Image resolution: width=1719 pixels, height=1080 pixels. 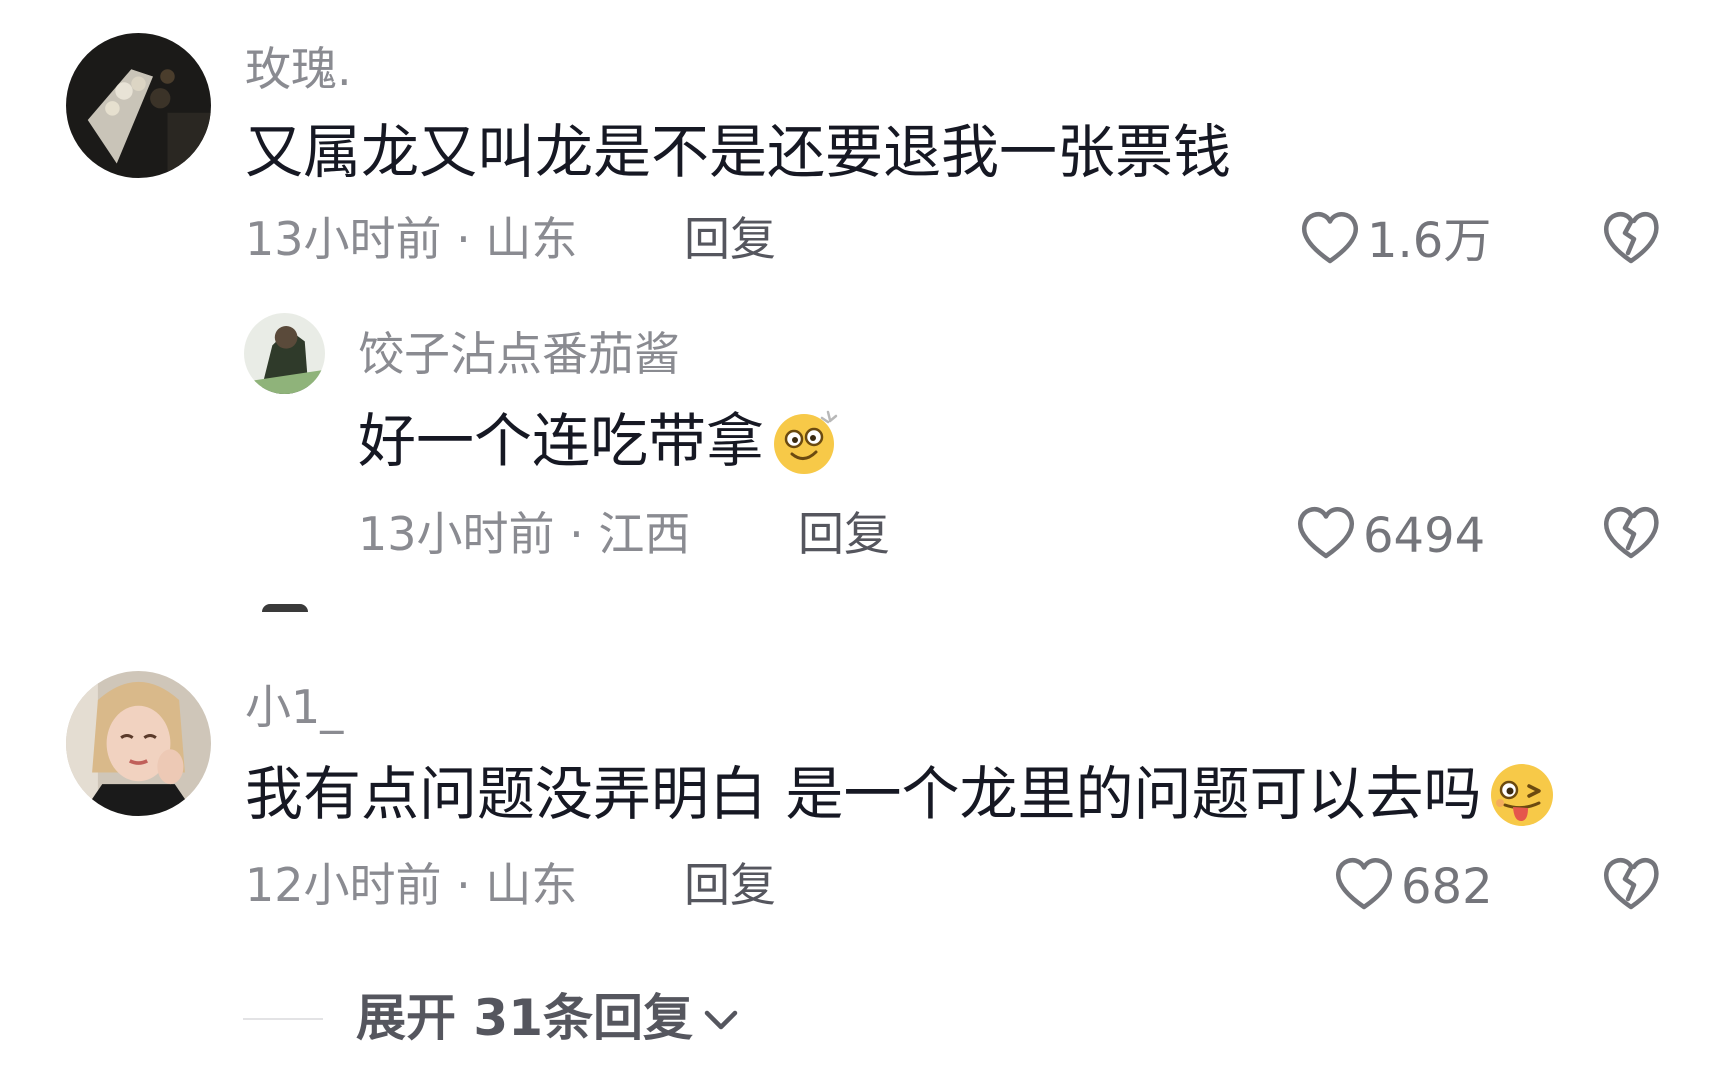 I want to click on like-count: 6494, so click(x=1424, y=536).